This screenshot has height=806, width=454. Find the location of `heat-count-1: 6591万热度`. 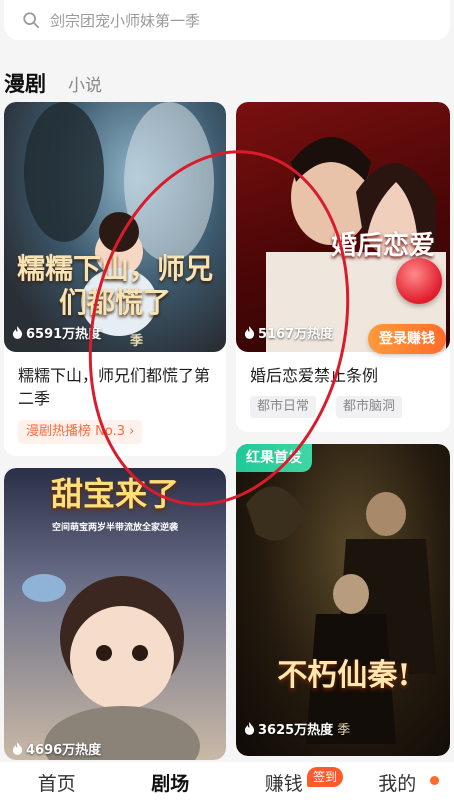

heat-count-1: 6591万热度 is located at coordinates (56, 332).